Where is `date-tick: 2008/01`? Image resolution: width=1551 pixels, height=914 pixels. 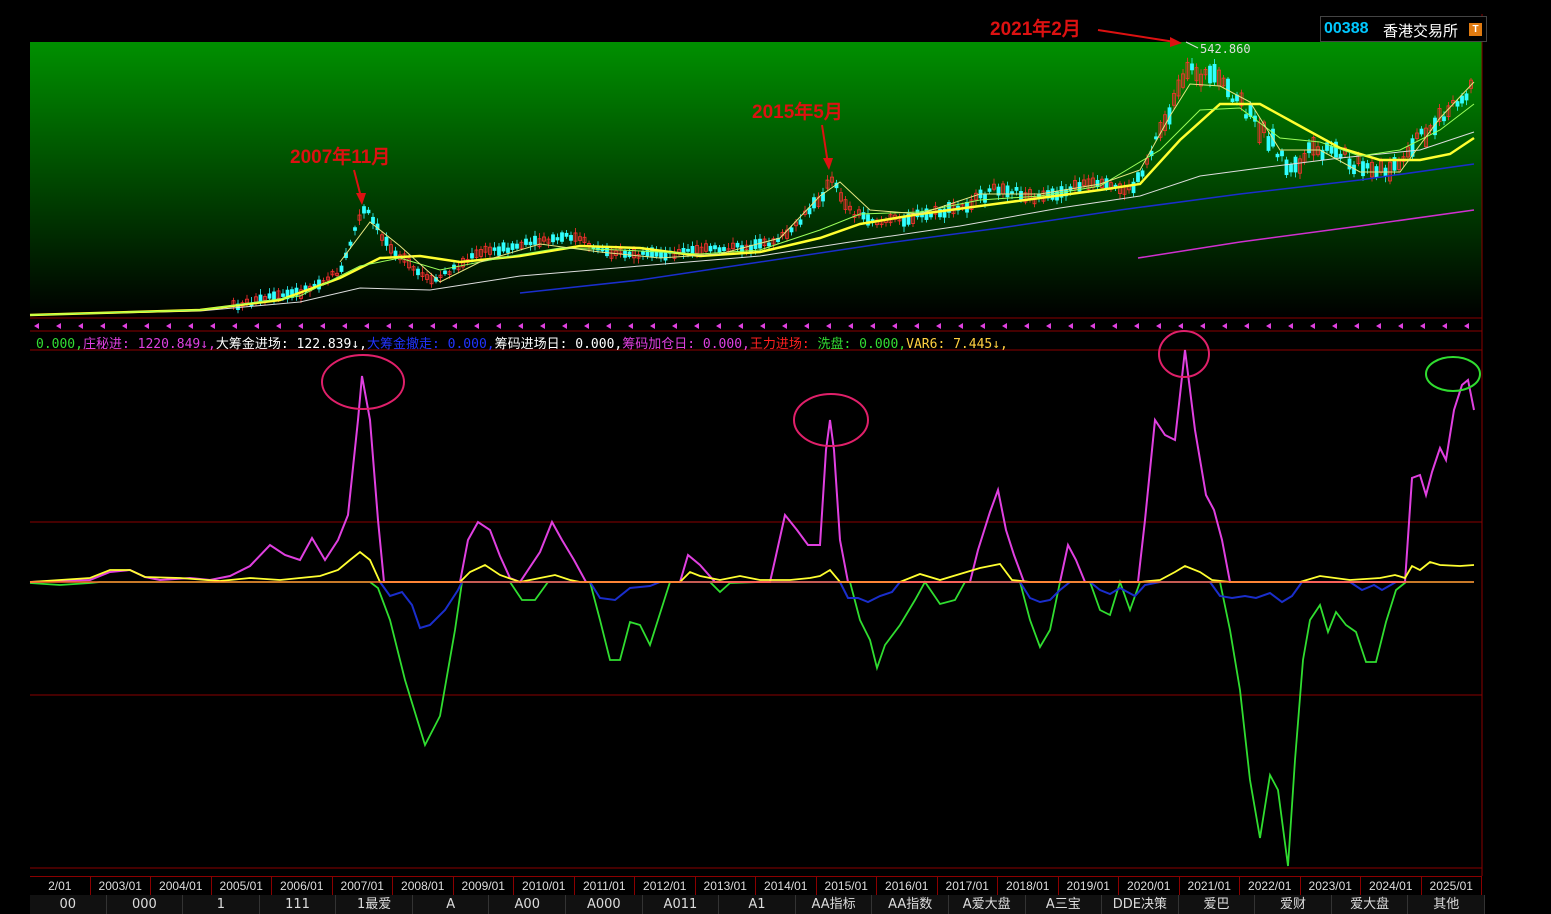 date-tick: 2008/01 is located at coordinates (423, 886).